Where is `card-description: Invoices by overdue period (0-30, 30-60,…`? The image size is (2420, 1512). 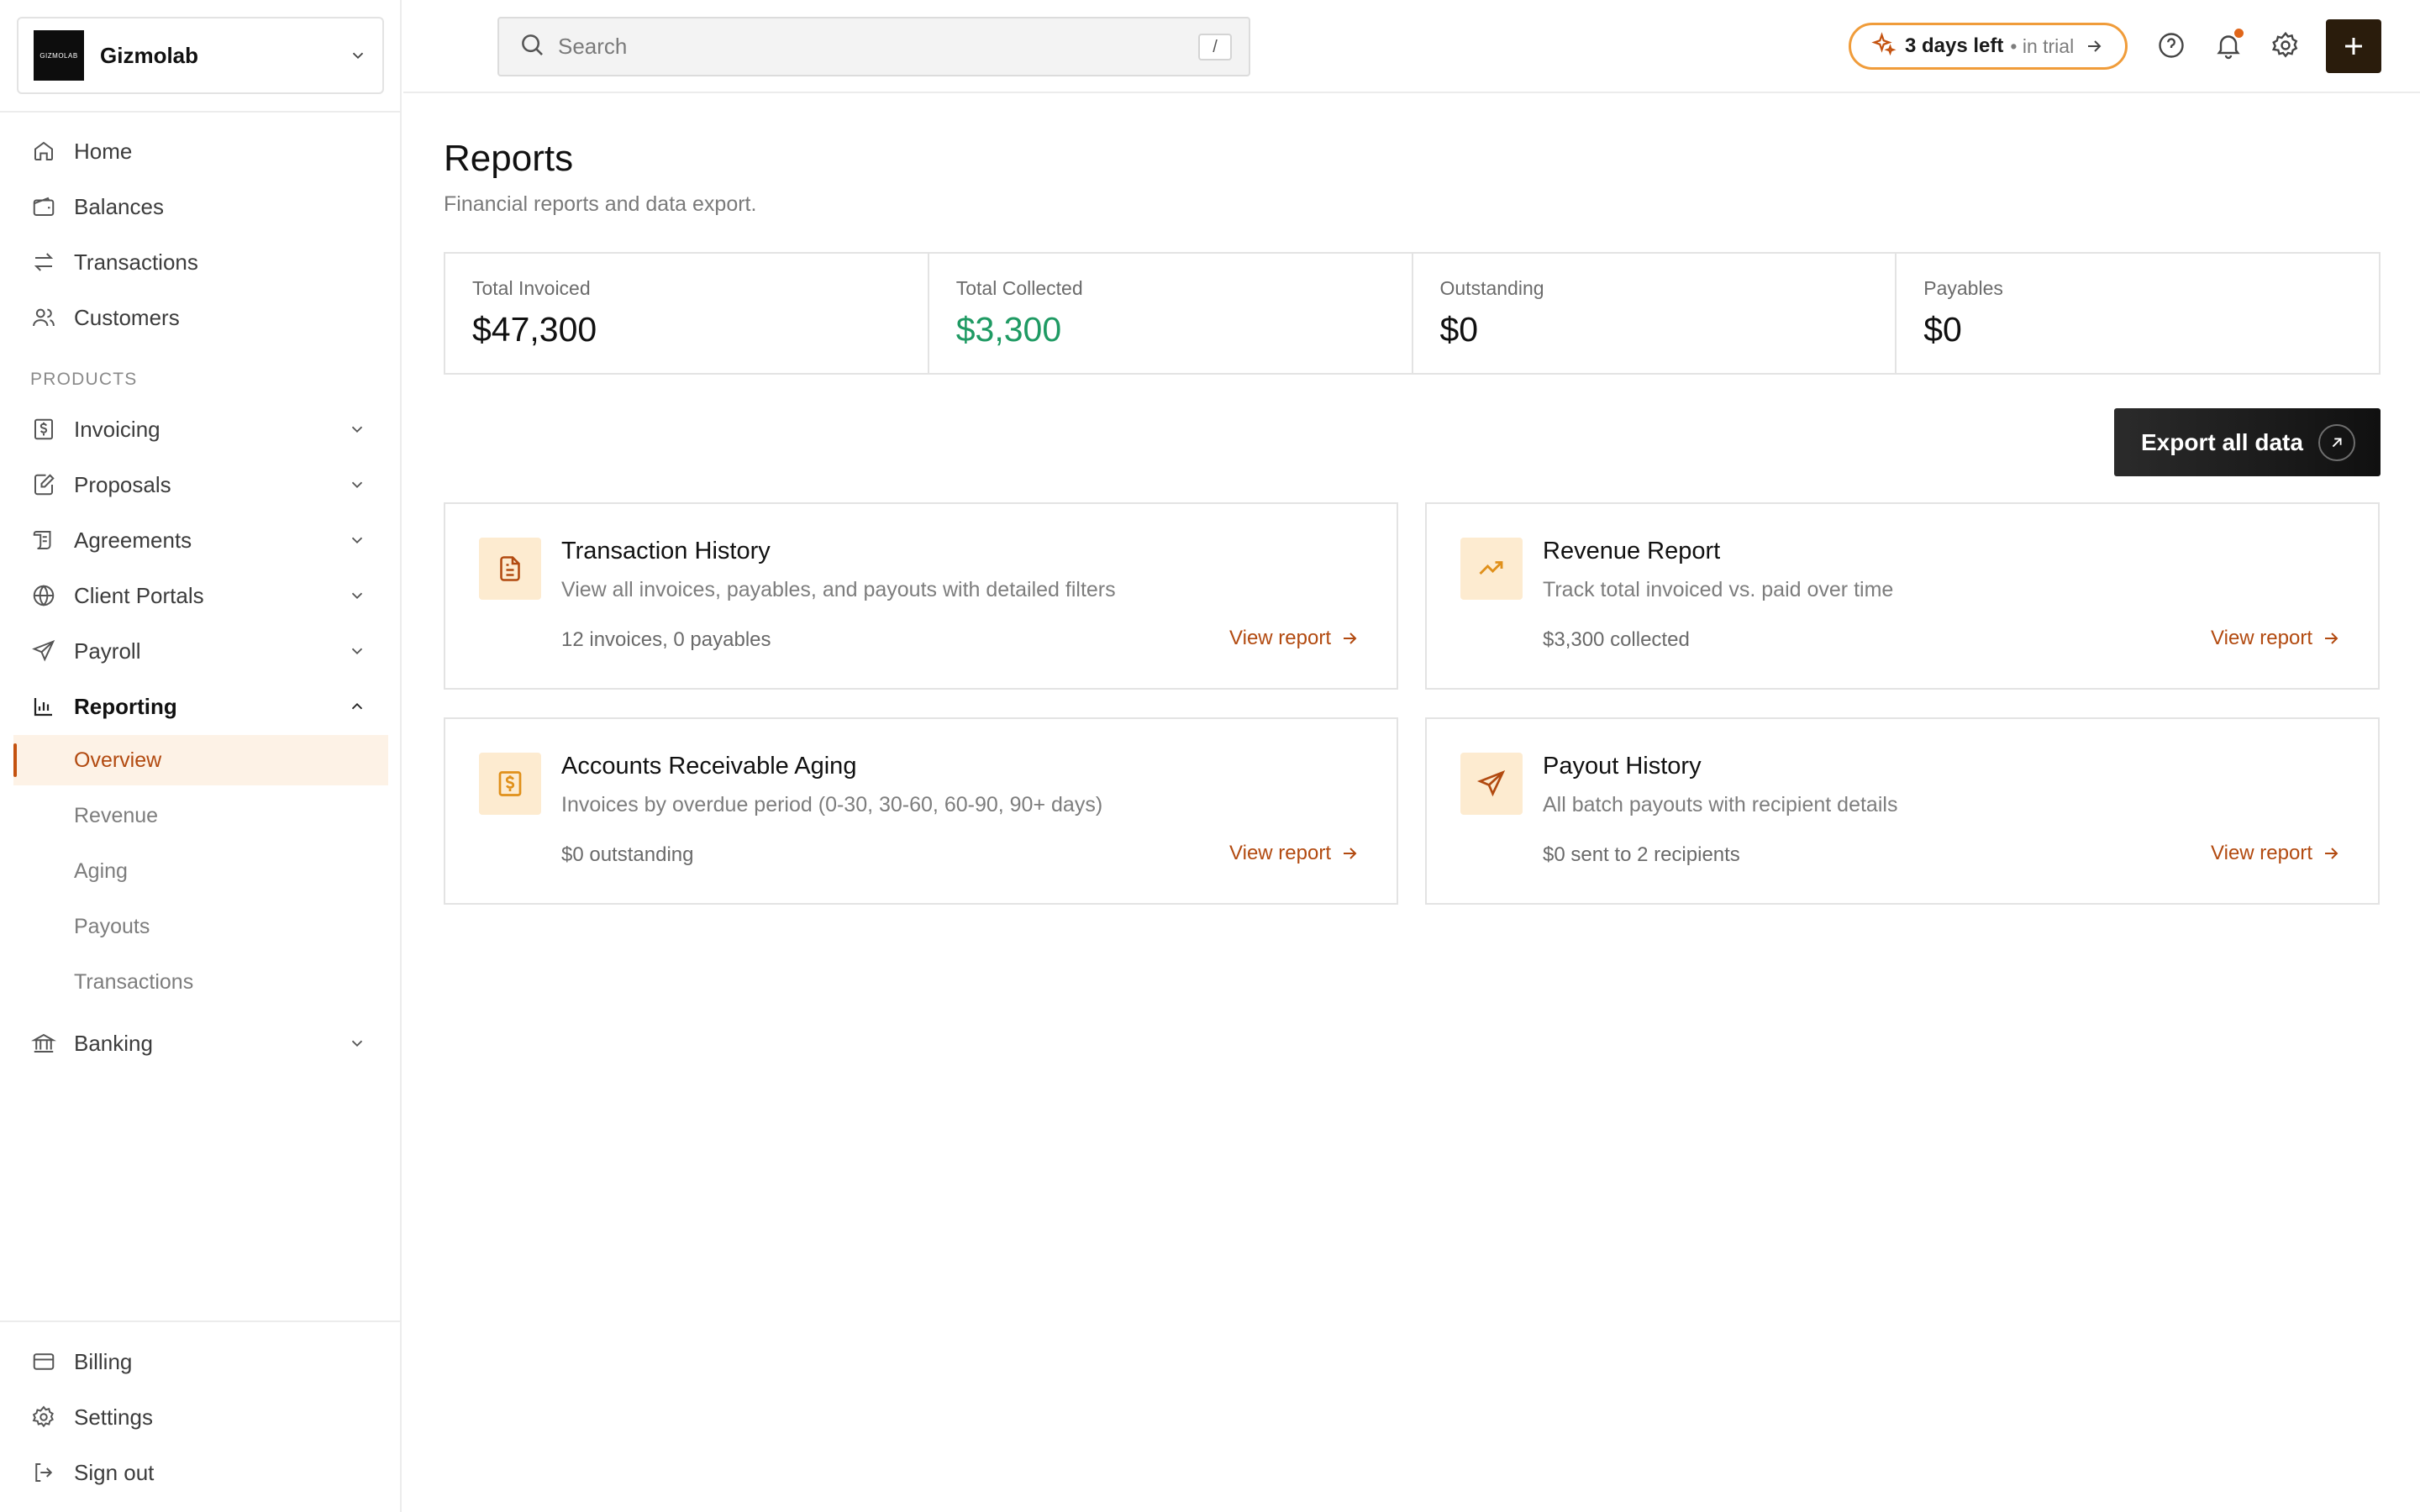
card-description: Invoices by overdue period (0-30, 30-60,… is located at coordinates (832, 804).